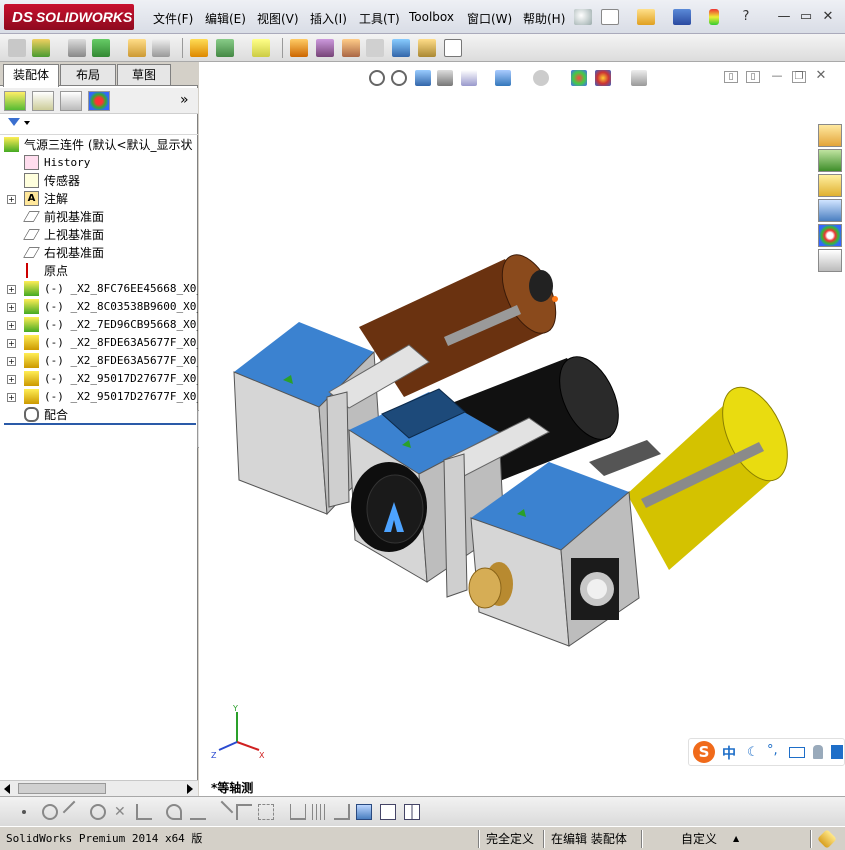 This screenshot has width=845, height=850. What do you see at coordinates (544, 18) in the screenshot?
I see `menu-help: 帮助(H)` at bounding box center [544, 18].